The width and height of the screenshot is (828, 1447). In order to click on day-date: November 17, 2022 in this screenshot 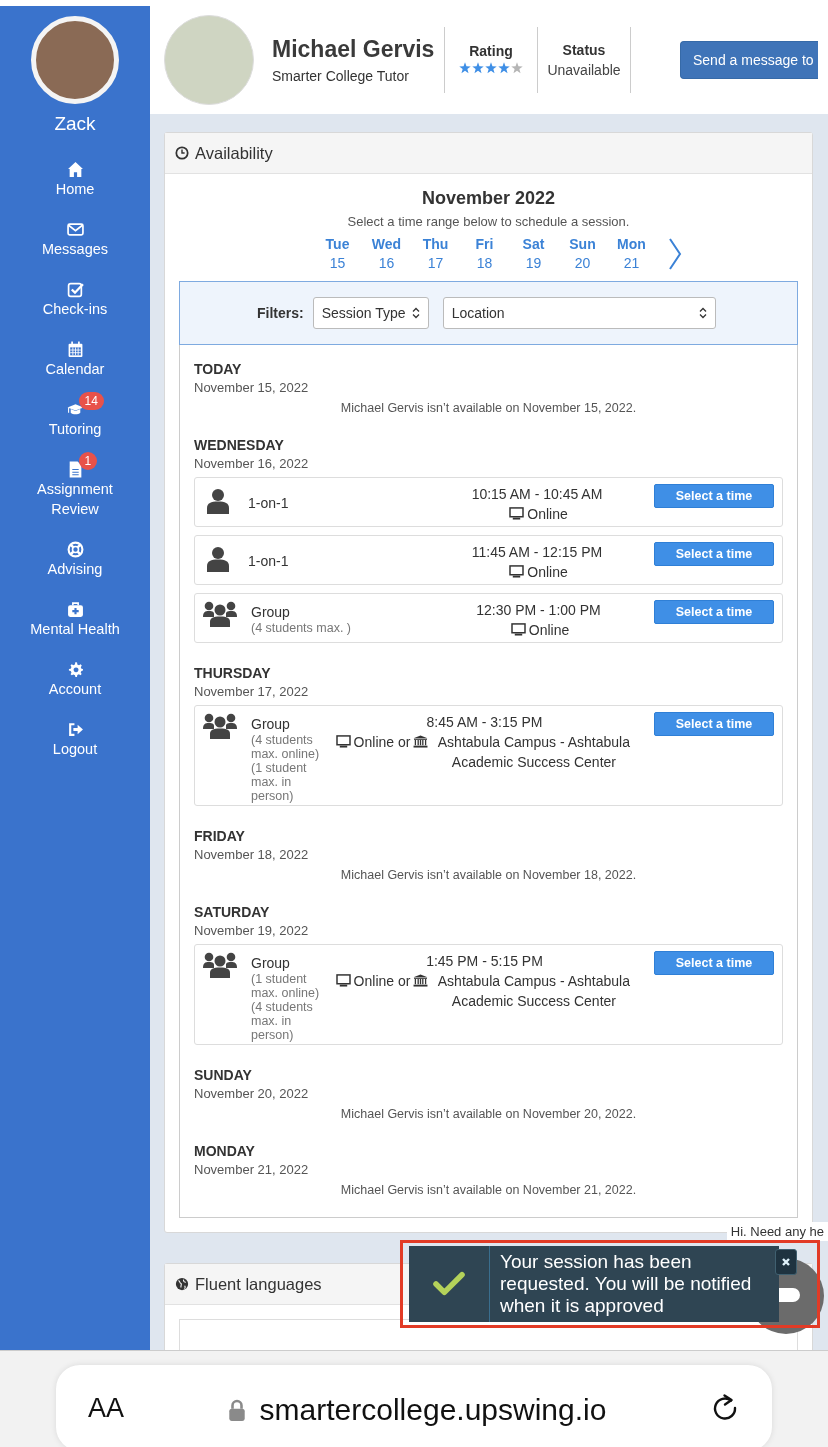, I will do `click(252, 691)`.